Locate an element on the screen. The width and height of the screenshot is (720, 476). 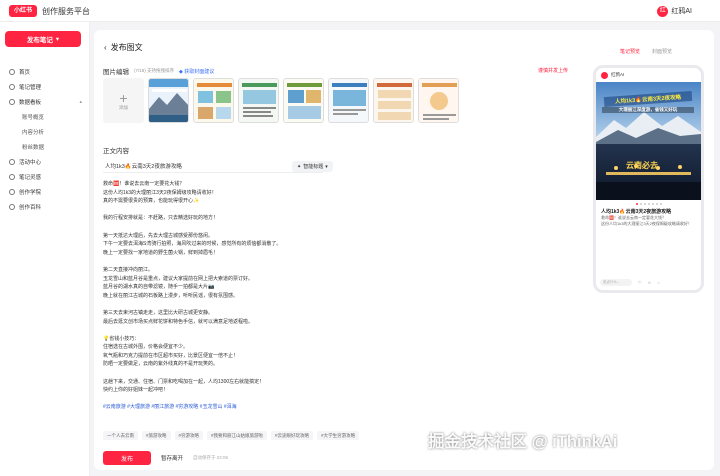
body-paragraph: 我的行程安排就是：不赶路，只去精选好玩的地方！ is located at coordinates (161, 218).